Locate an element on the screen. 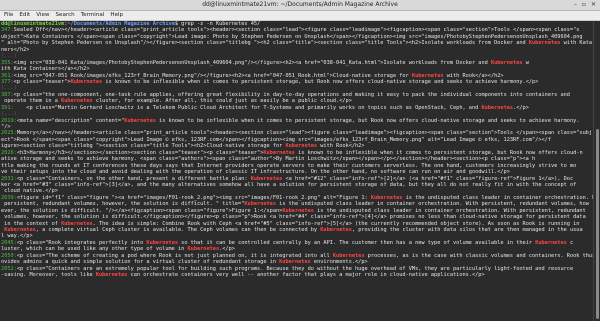 The height and width of the screenshot is (321, 600). text-segment: l way.</p> is located at coordinates (17, 236).